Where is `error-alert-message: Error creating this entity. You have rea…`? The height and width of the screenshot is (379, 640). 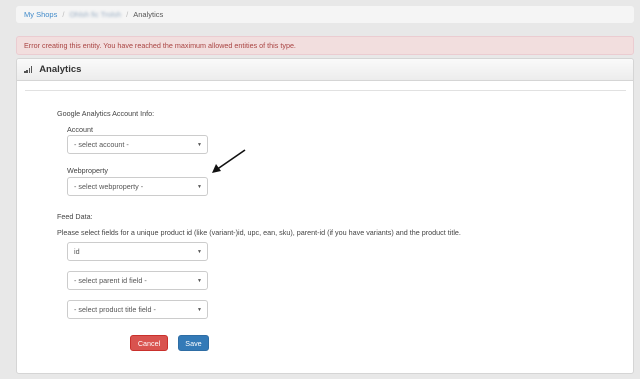
error-alert-message: Error creating this entity. You have rea… is located at coordinates (160, 45).